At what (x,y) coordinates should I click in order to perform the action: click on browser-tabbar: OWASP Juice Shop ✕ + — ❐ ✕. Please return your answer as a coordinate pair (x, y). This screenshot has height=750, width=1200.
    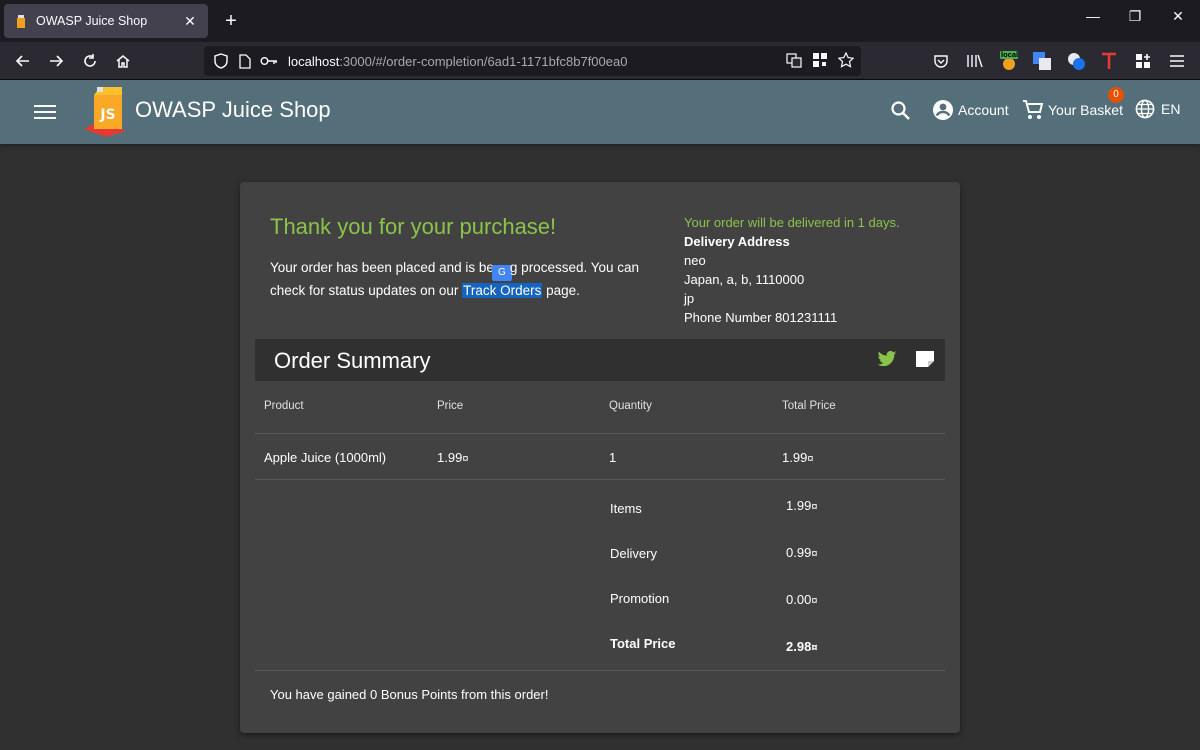
    Looking at the image, I should click on (600, 21).